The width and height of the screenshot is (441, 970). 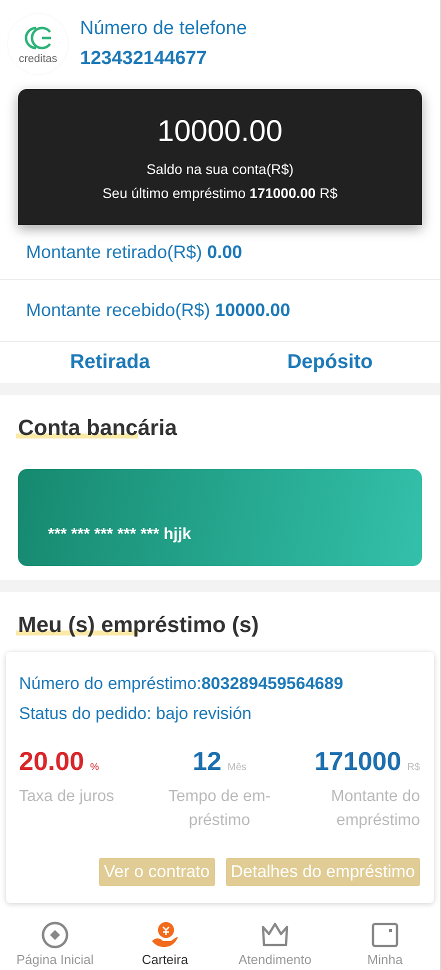 I want to click on phone-number: 123432144677, so click(x=144, y=59).